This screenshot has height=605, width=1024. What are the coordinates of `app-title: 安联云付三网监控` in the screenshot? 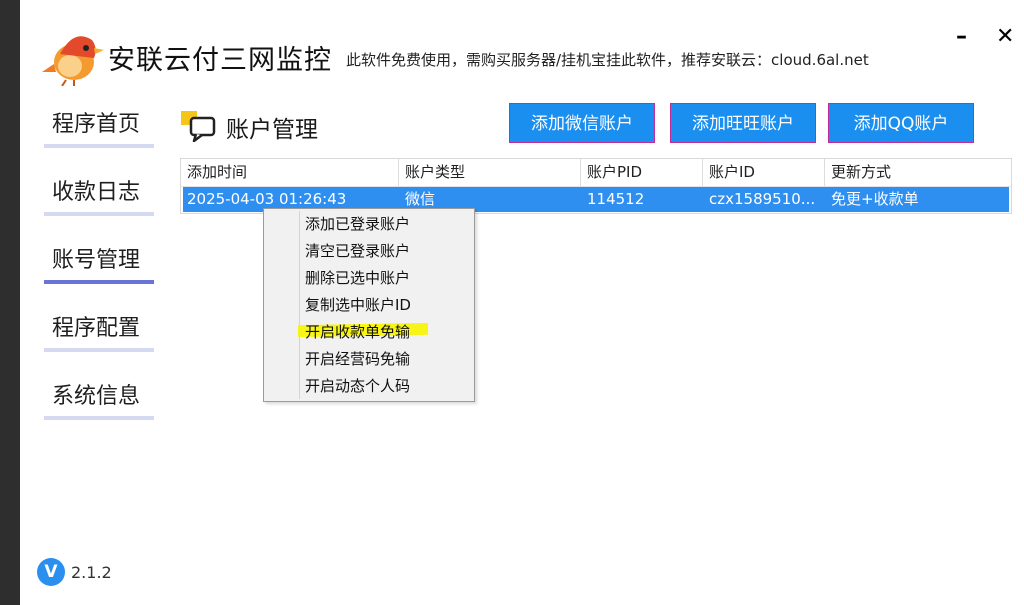 It's located at (220, 60).